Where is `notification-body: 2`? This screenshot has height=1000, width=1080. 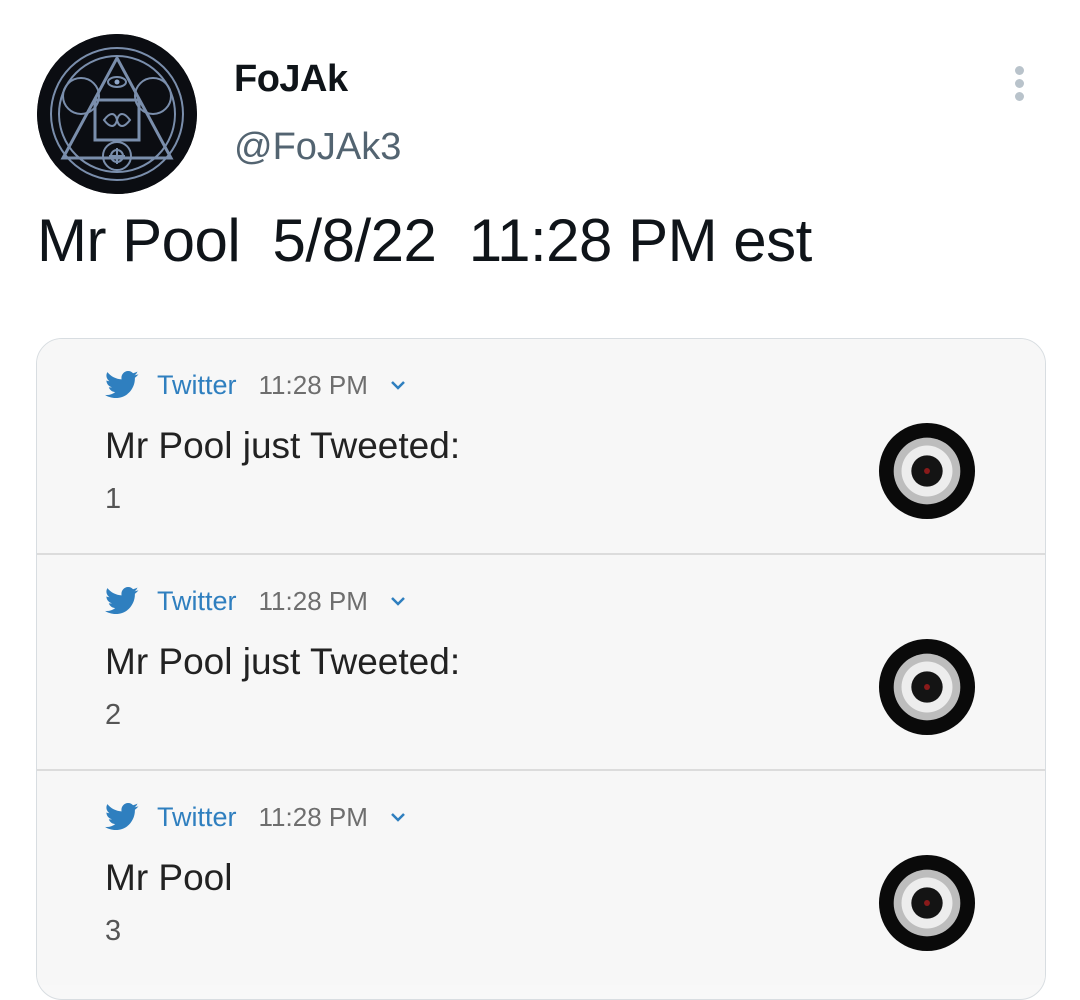 notification-body: 2 is located at coordinates (113, 715).